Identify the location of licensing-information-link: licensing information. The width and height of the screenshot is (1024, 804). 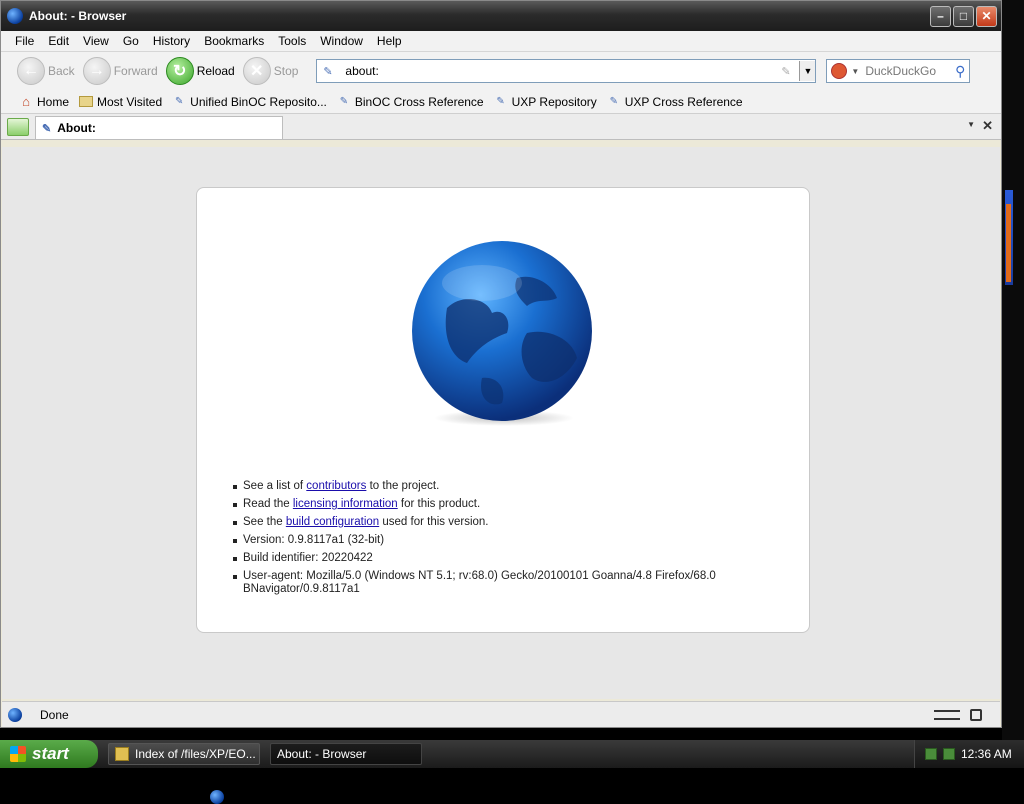
(345, 504).